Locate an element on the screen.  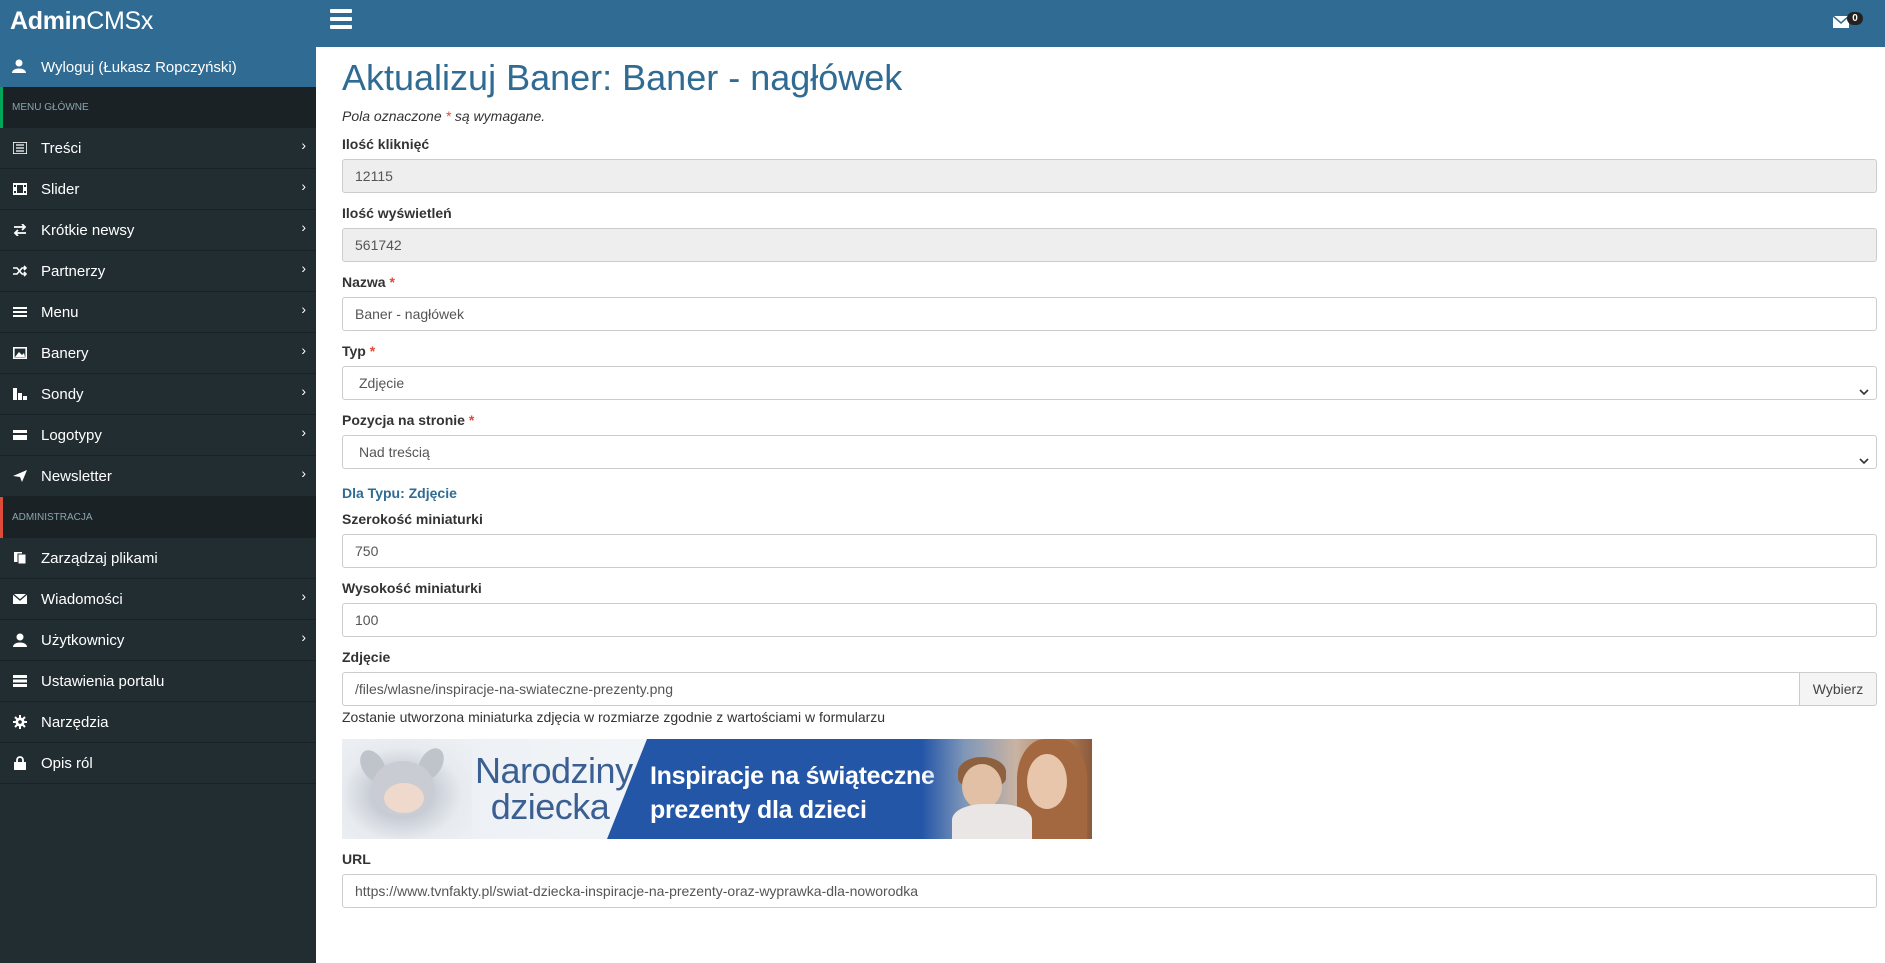
envelope-icon is located at coordinates (20, 599).